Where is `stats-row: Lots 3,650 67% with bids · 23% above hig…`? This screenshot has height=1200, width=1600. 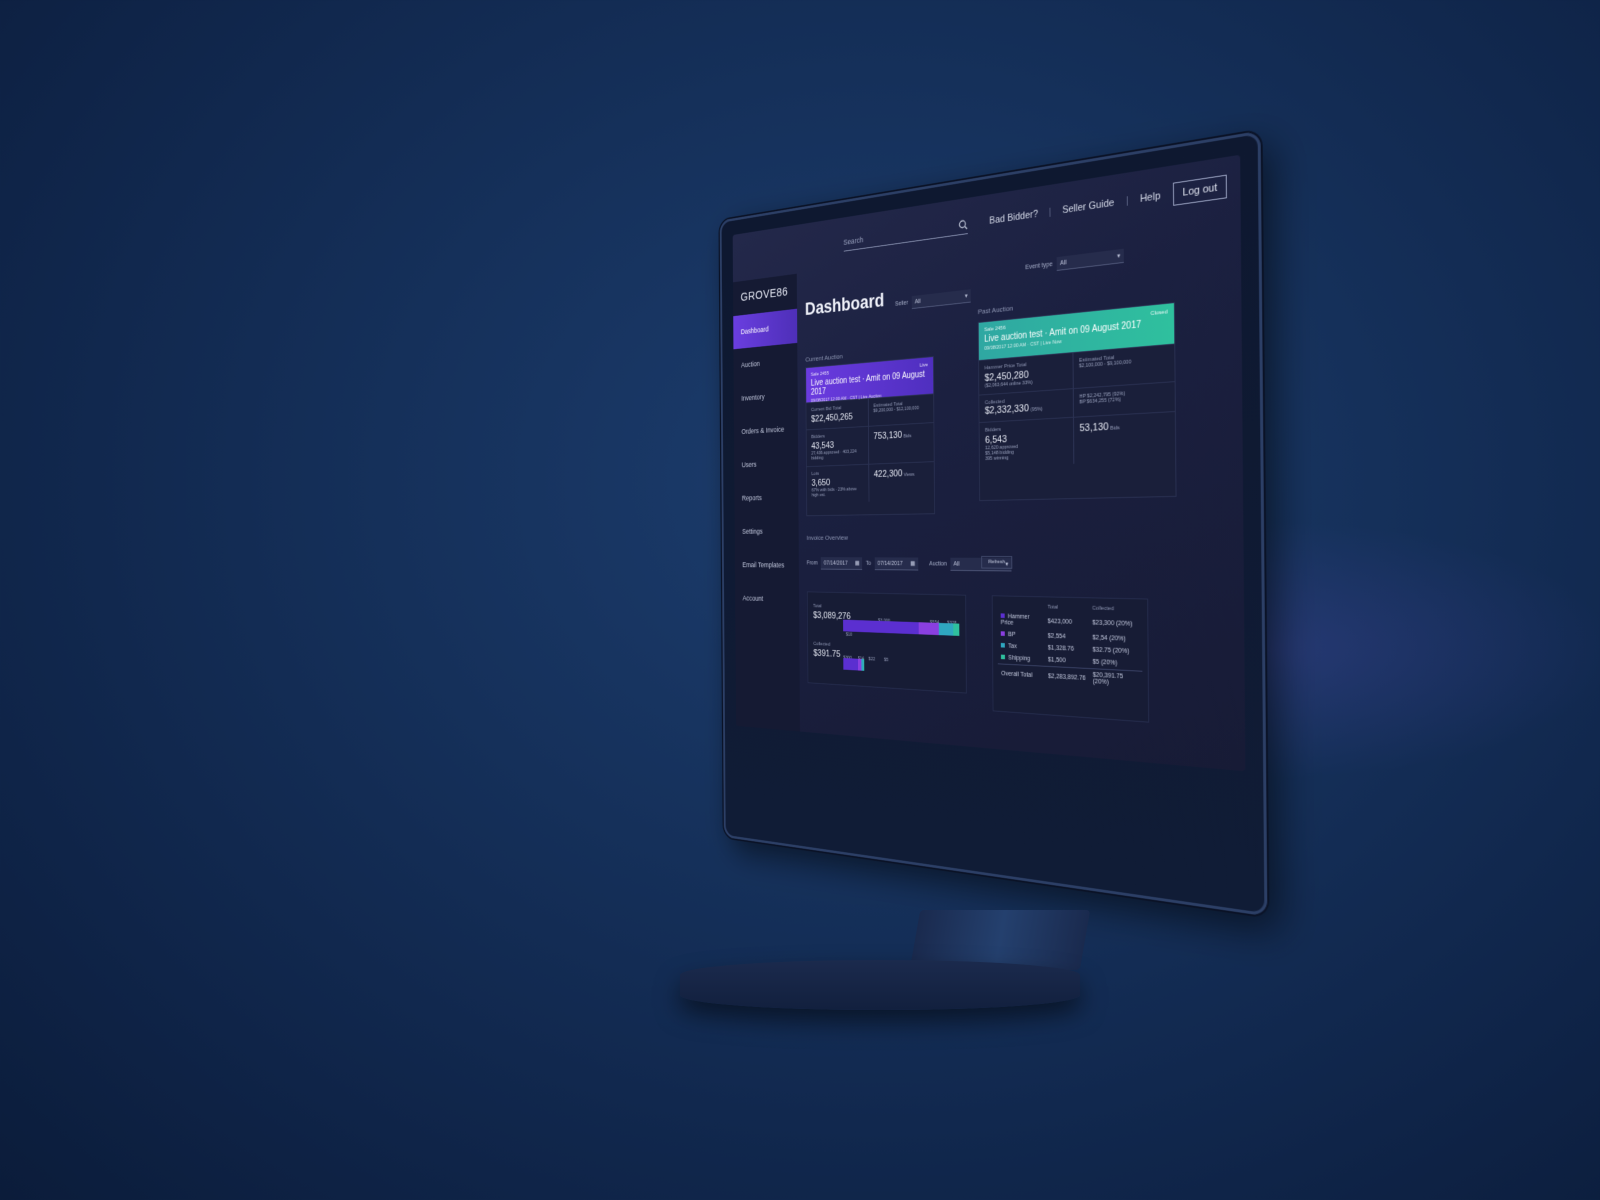 stats-row: Lots 3,650 67% with bids · 23% above hig… is located at coordinates (870, 482).